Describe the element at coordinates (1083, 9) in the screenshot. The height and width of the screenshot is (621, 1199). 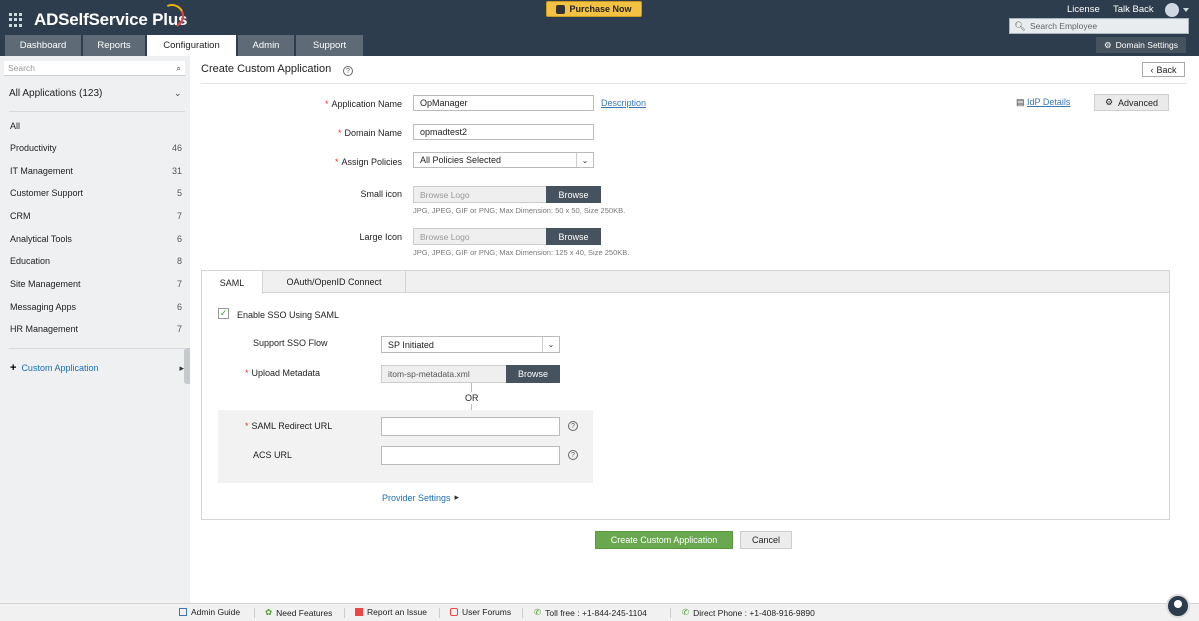
I see `license-link: License` at that location.